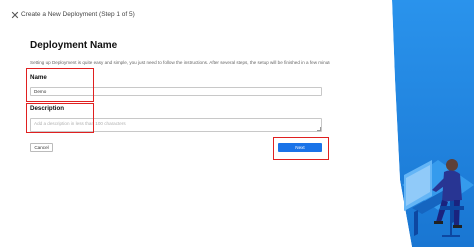 This screenshot has height=247, width=474. What do you see at coordinates (300, 147) in the screenshot?
I see `next-button: Next` at bounding box center [300, 147].